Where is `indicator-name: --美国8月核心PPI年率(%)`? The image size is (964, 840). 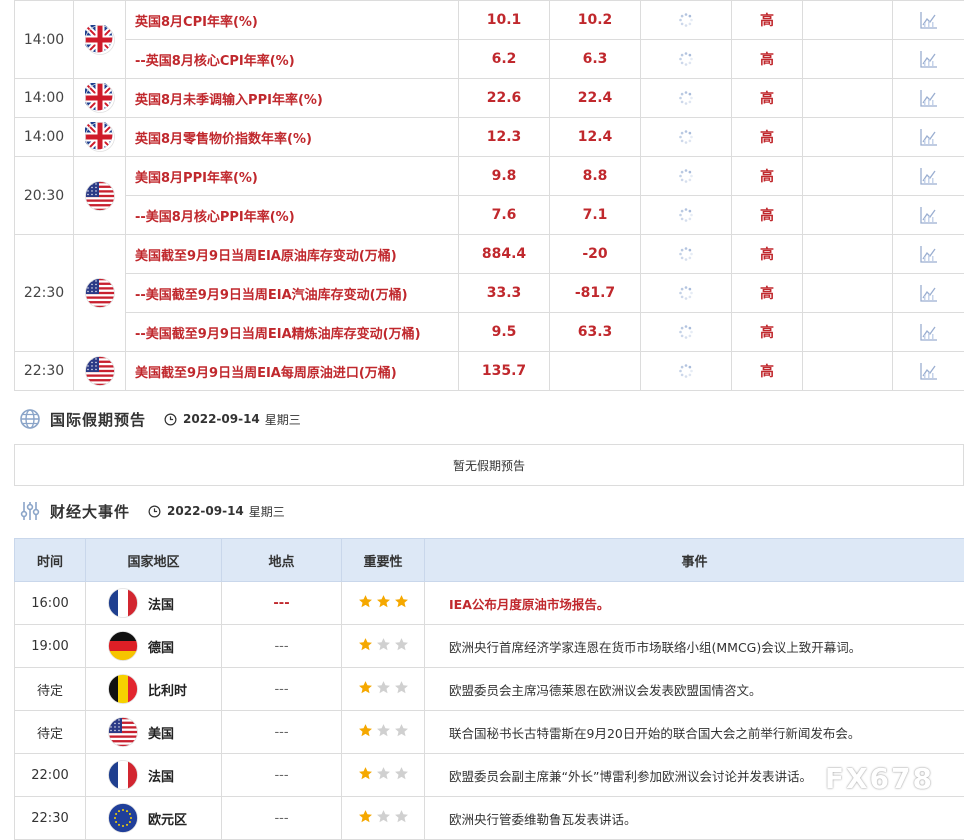 indicator-name: --美国8月核心PPI年率(%) is located at coordinates (292, 215).